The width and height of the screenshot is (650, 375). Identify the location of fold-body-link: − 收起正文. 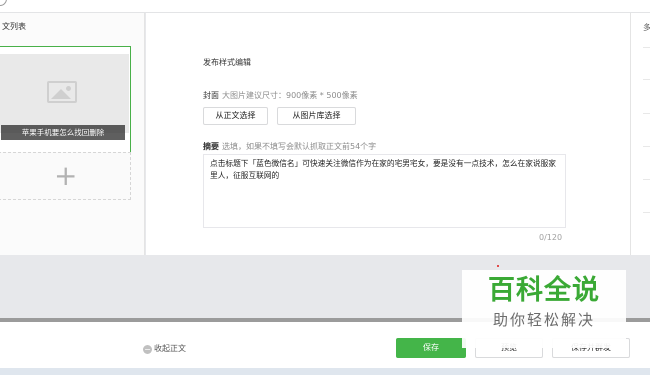
(164, 348).